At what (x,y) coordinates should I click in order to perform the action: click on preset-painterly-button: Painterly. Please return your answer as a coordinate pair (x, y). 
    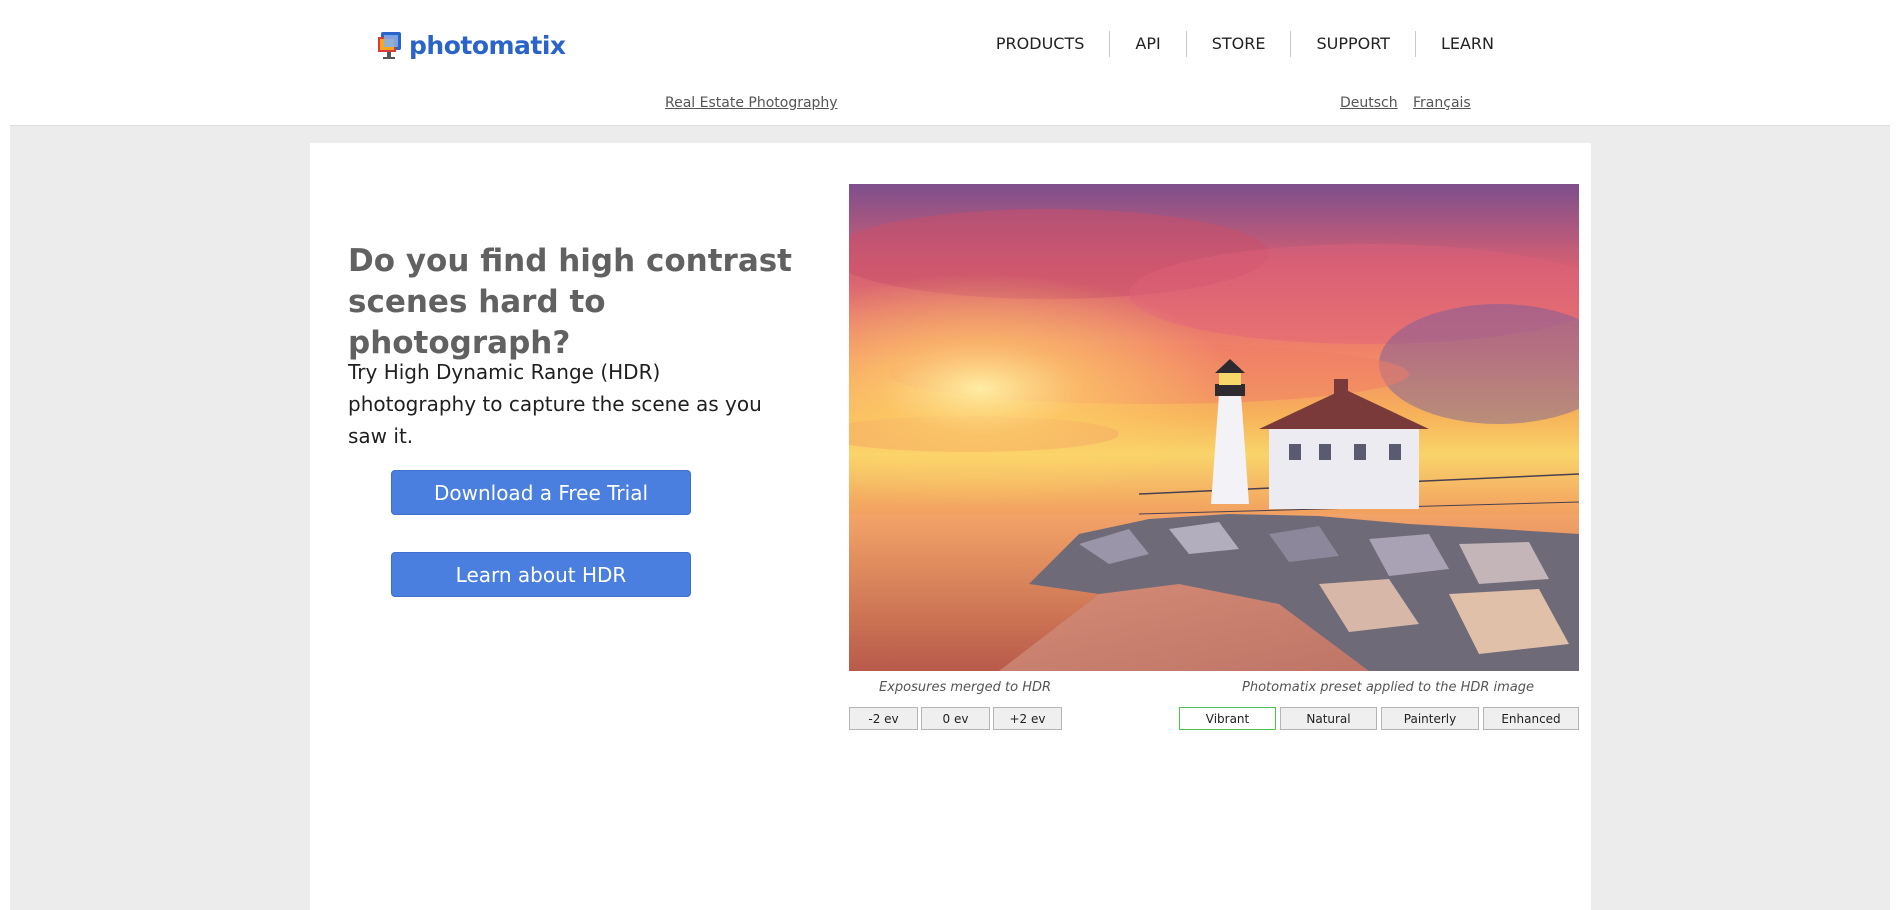
    Looking at the image, I should click on (1430, 718).